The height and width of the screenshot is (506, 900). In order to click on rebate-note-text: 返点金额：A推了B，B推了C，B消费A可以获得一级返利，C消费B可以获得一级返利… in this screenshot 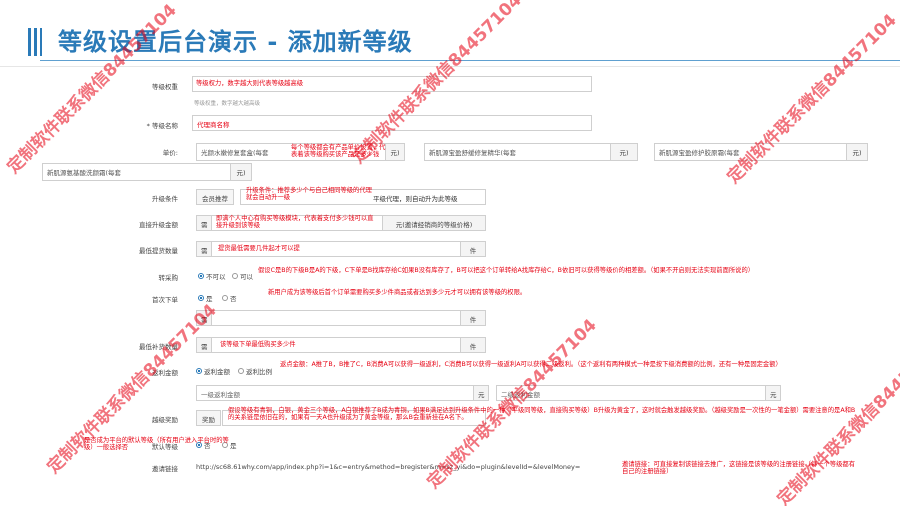, I will do `click(531, 364)`.